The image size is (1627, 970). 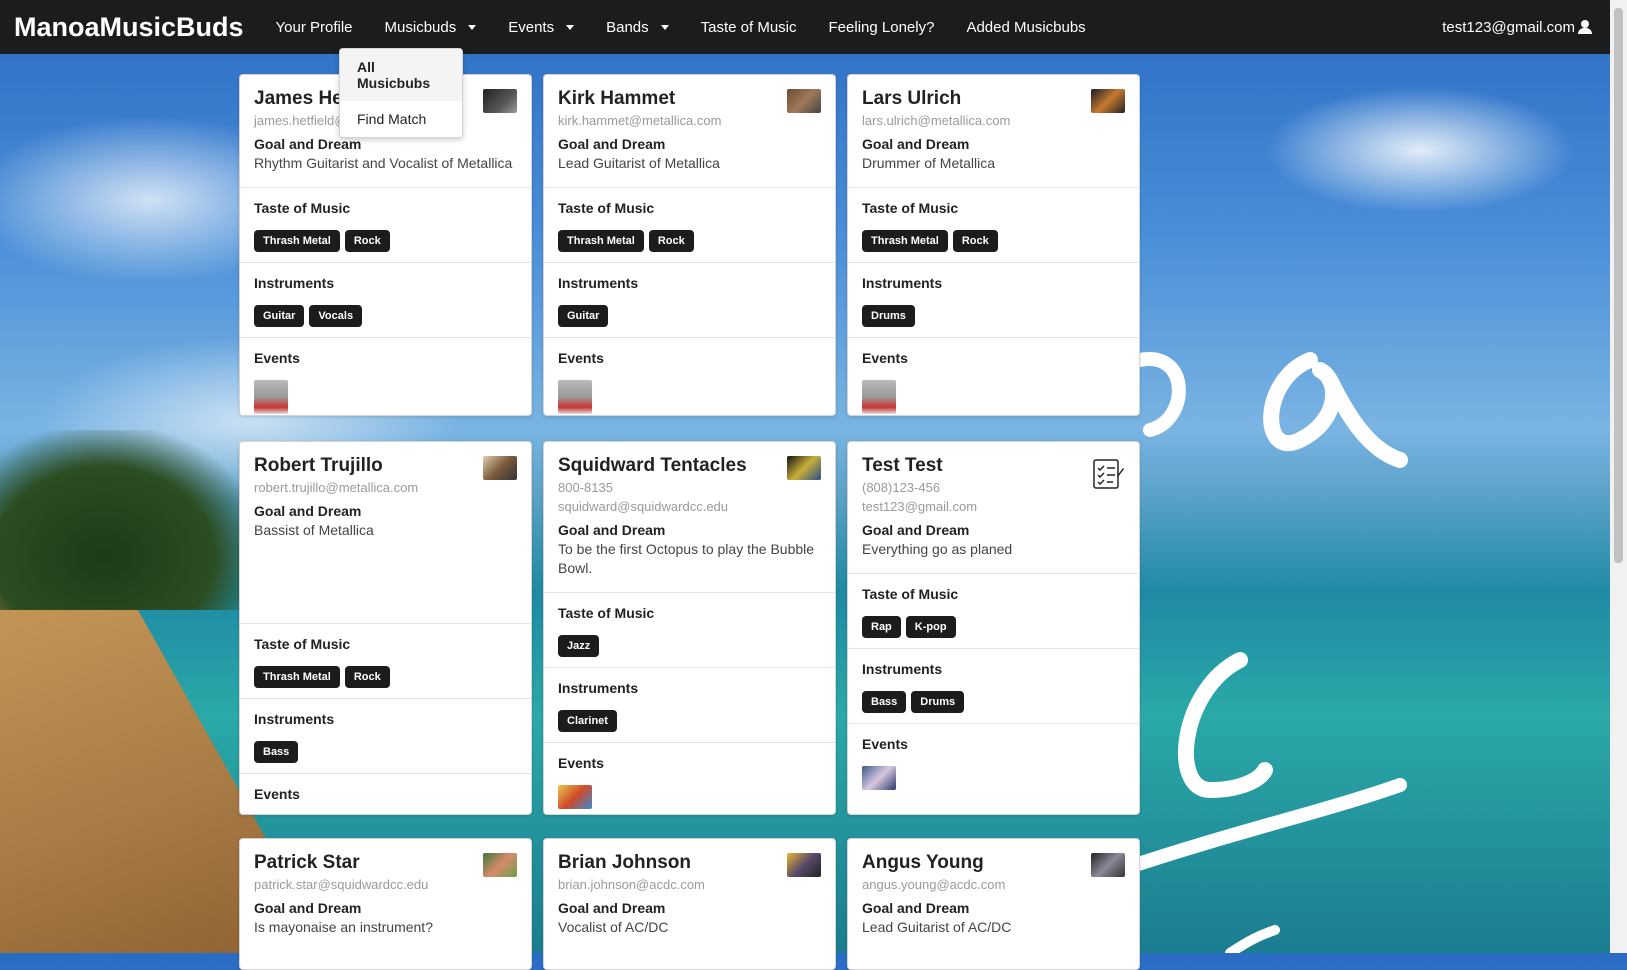 I want to click on profile-name: Robert Trujillo, so click(x=318, y=465).